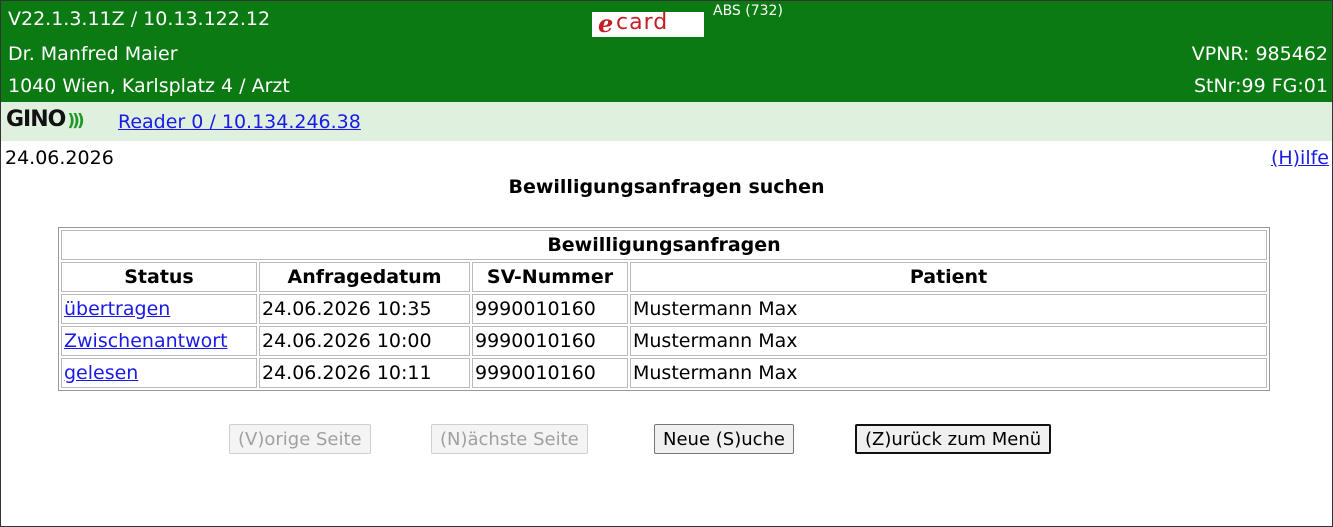  I want to click on stnr-text: StNr:99 FG:01, so click(1260, 86).